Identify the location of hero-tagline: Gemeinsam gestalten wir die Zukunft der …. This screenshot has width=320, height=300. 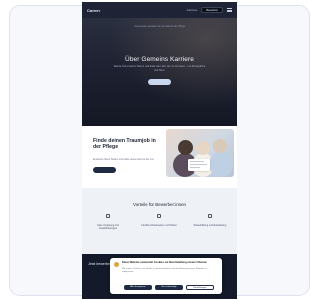
(159, 26).